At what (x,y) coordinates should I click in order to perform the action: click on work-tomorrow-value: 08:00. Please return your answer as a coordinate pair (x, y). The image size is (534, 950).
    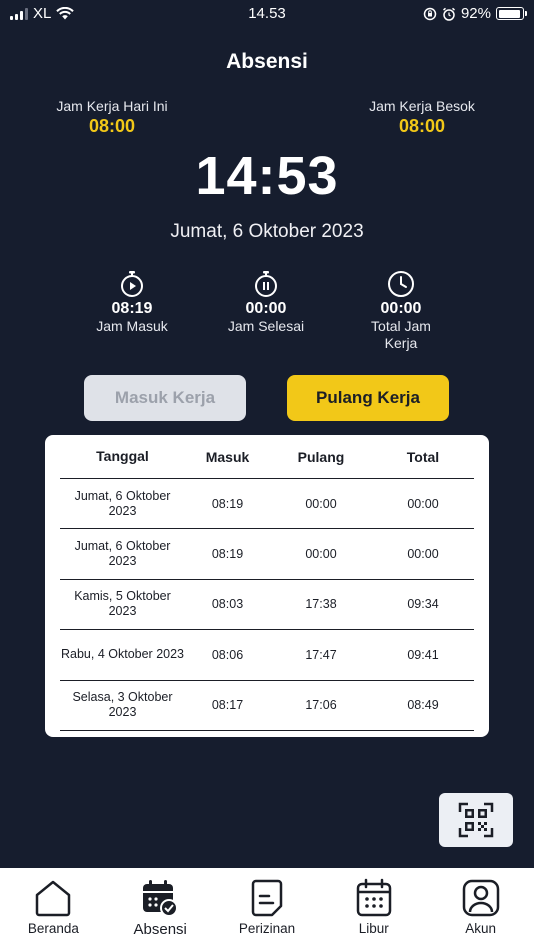
    Looking at the image, I should click on (422, 126).